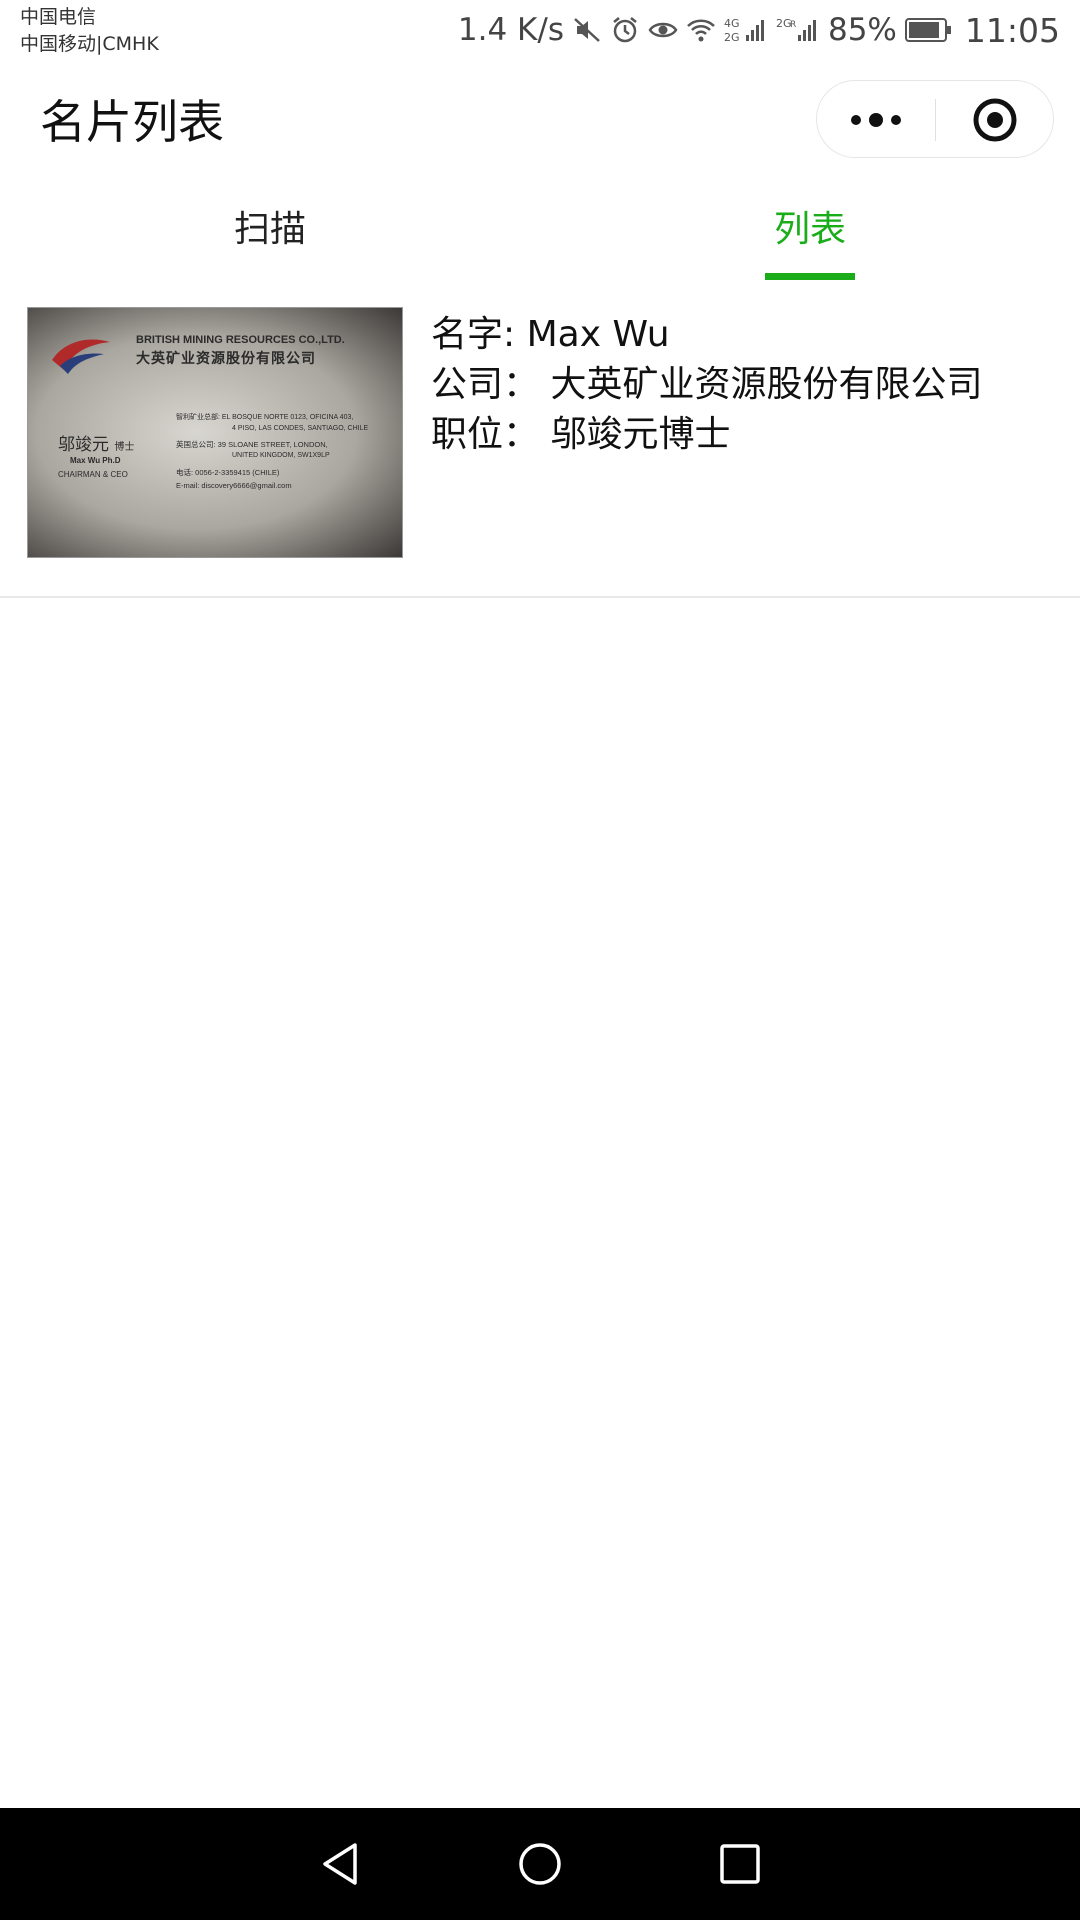  I want to click on svg-text: R, so click(793, 25).